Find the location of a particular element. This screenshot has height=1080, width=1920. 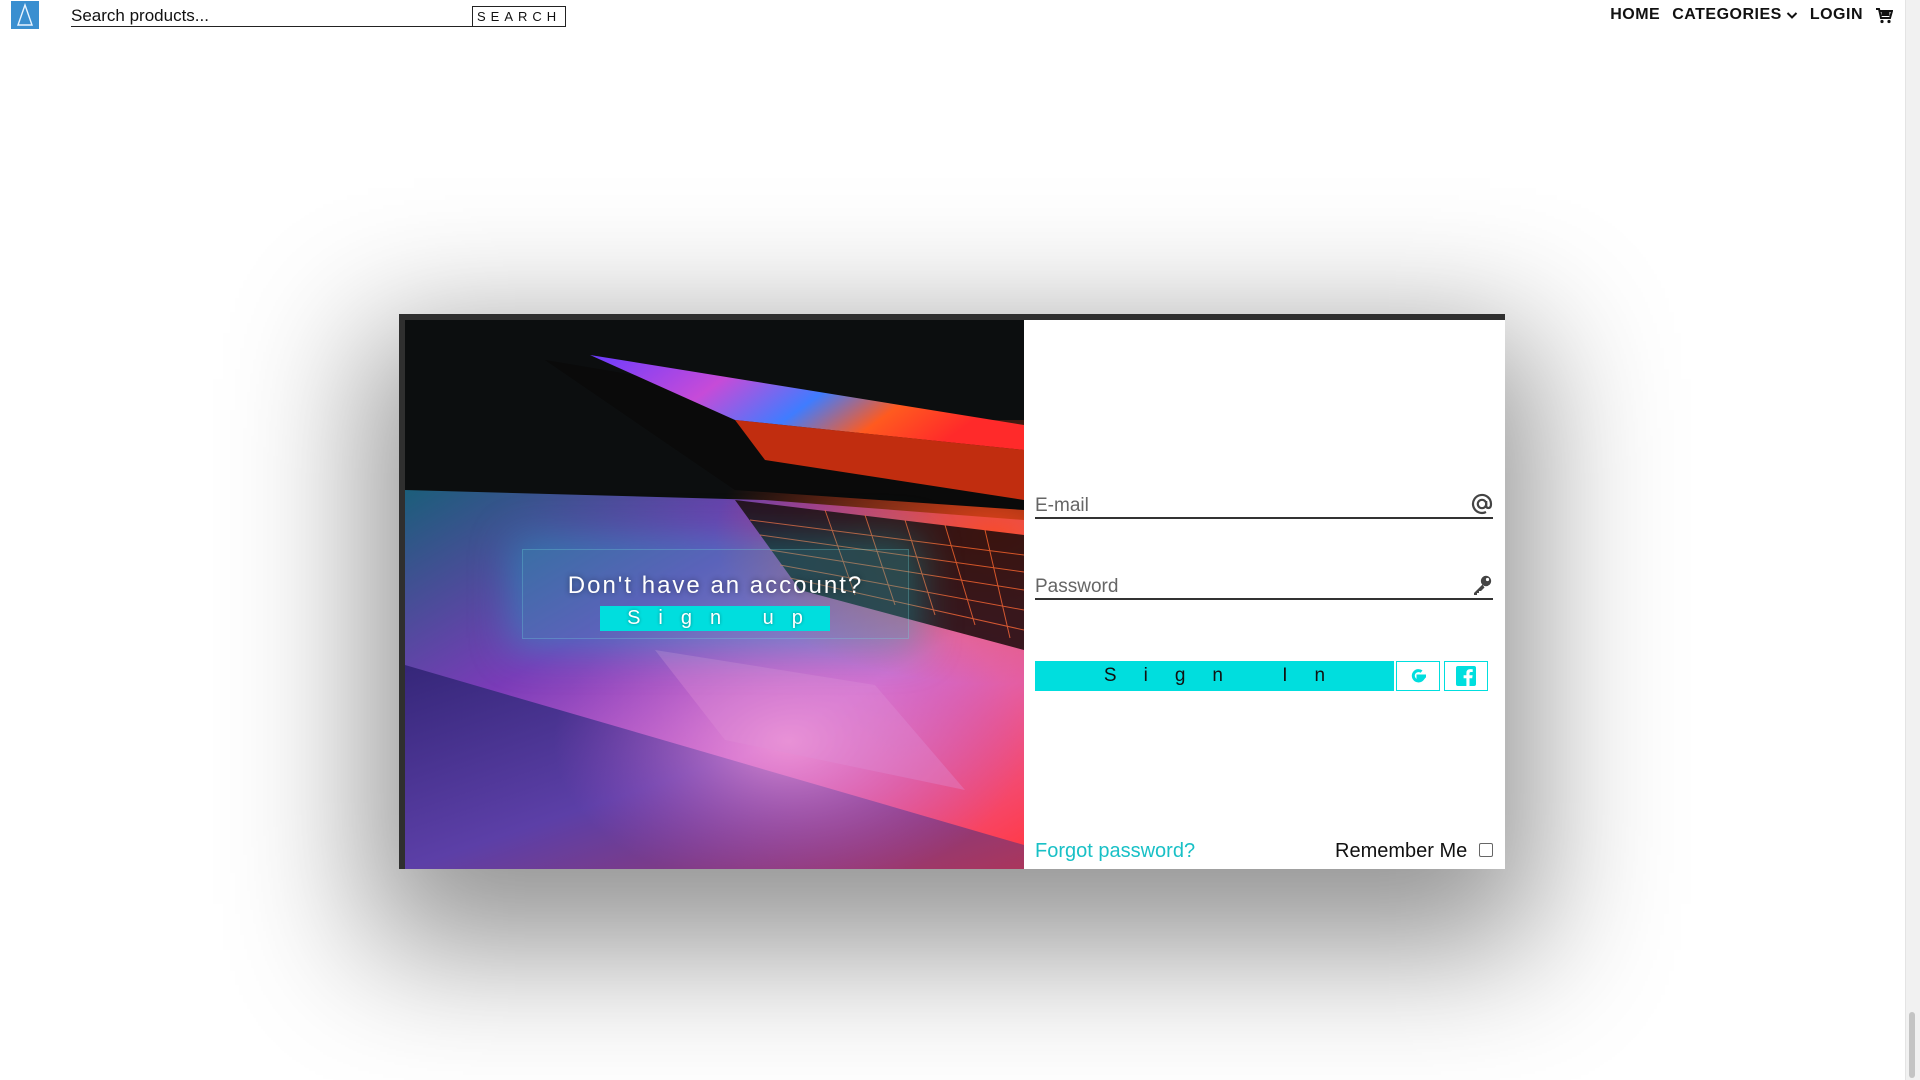

nav-home: HOME is located at coordinates (1635, 15).